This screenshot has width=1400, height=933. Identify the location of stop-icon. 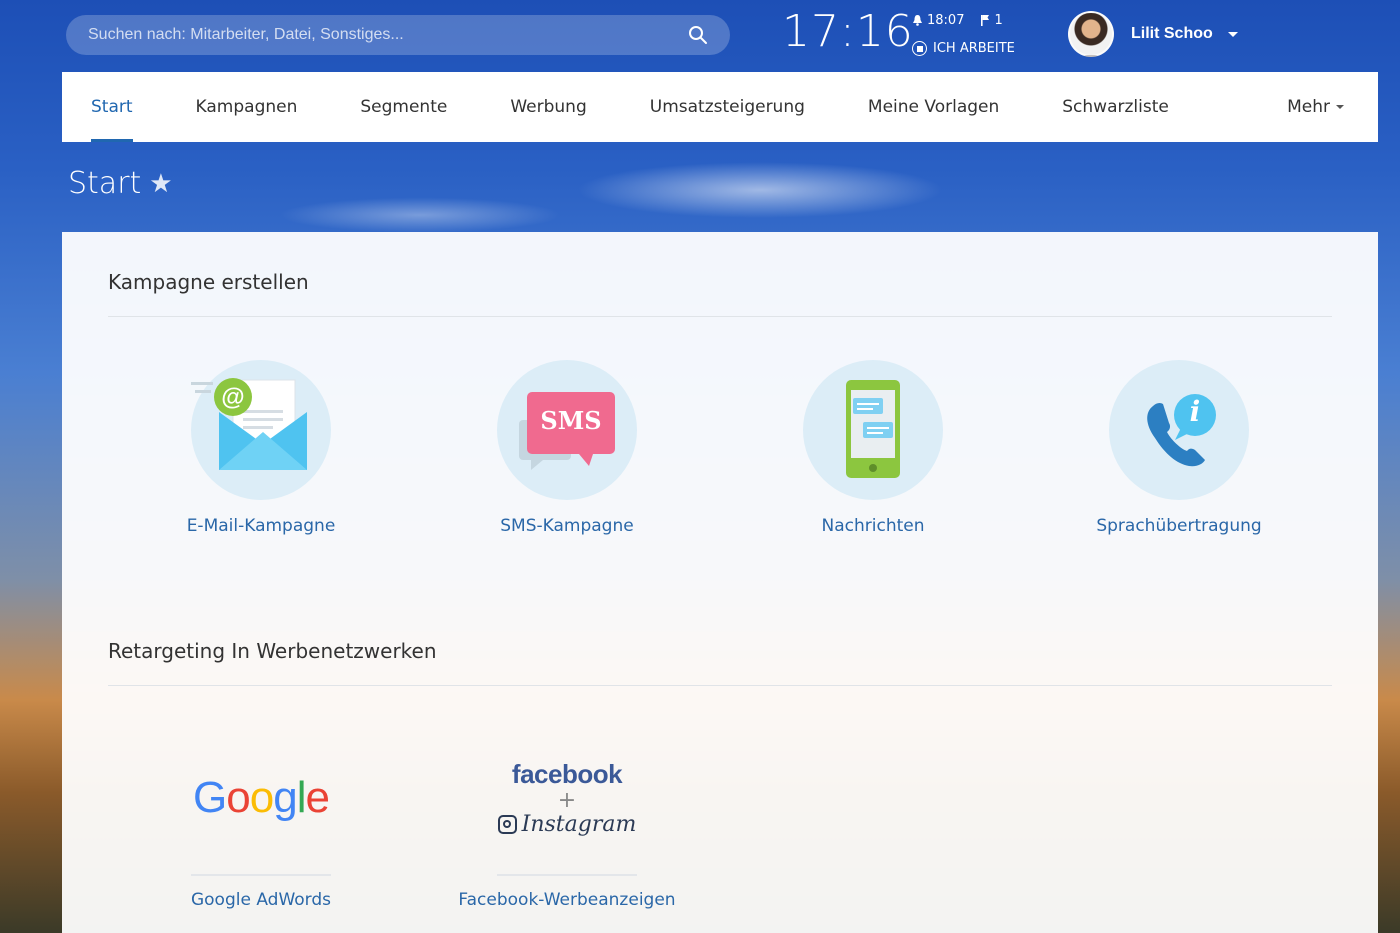
(919, 48).